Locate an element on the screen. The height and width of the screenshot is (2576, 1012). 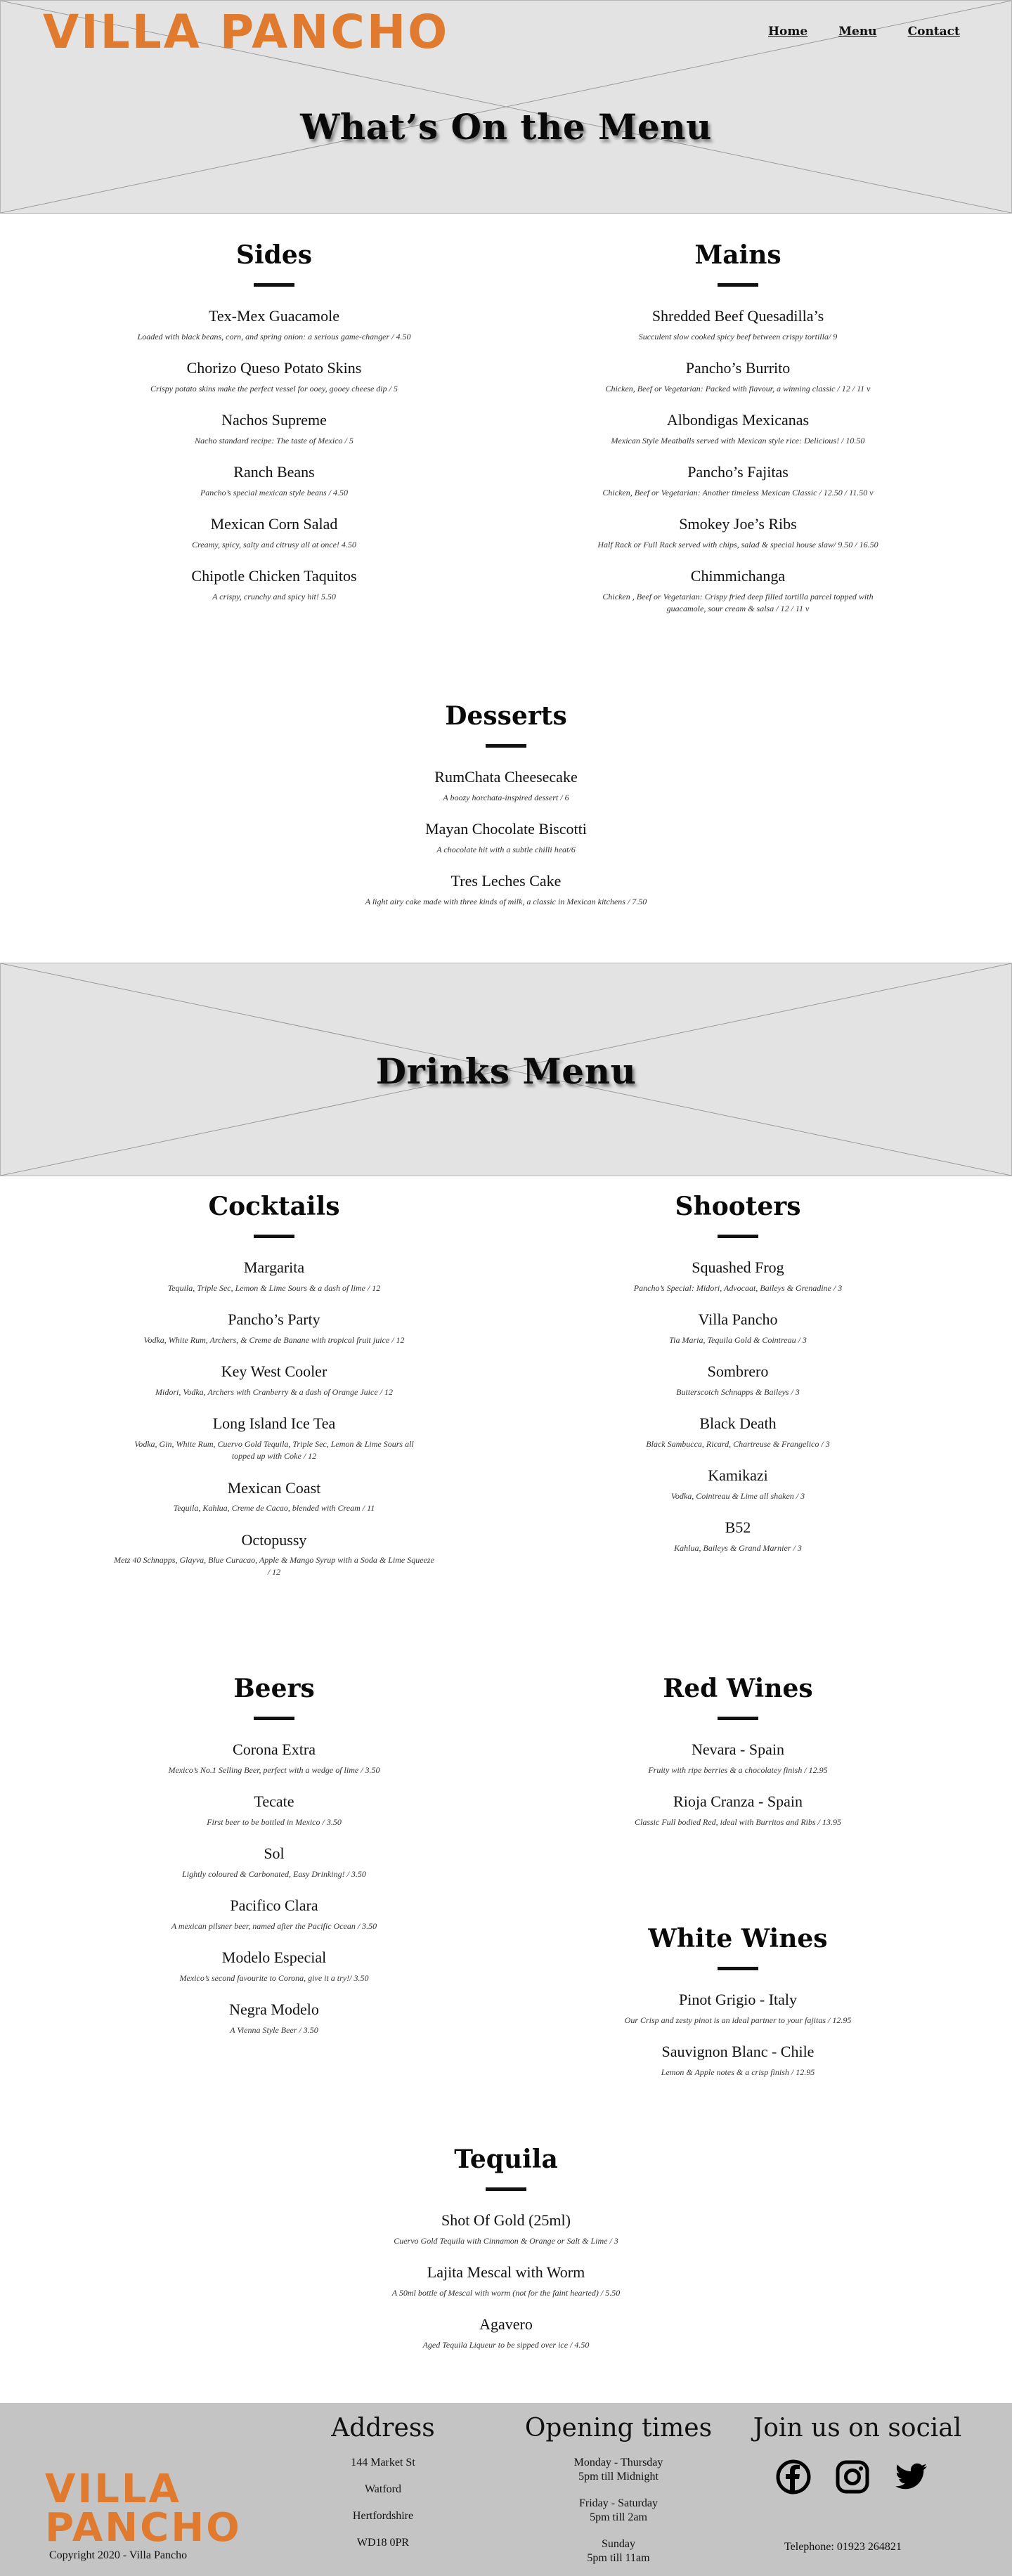
item-name: Mayan Chocolate Biscotti is located at coordinates (506, 829).